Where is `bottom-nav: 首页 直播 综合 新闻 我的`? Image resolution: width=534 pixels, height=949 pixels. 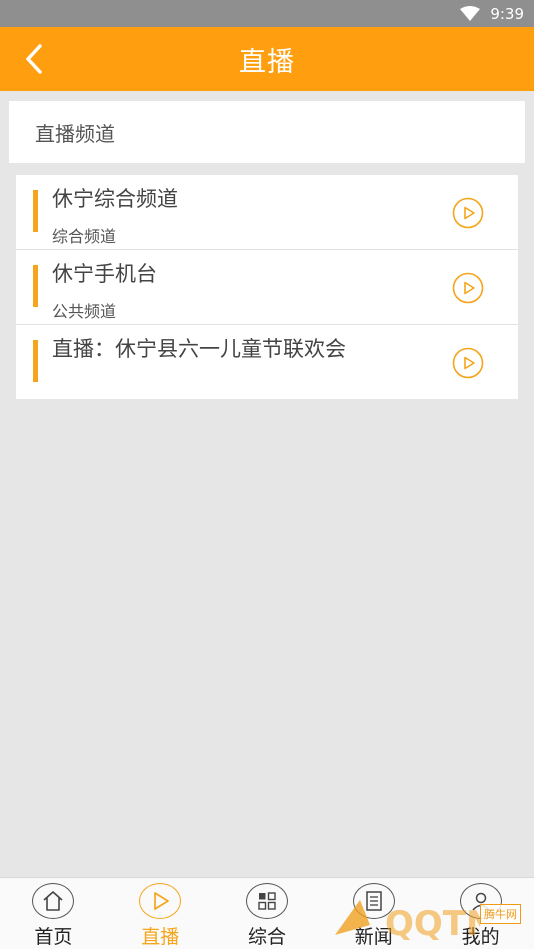
bottom-nav: 首页 直播 综合 新闻 我的 is located at coordinates (267, 913).